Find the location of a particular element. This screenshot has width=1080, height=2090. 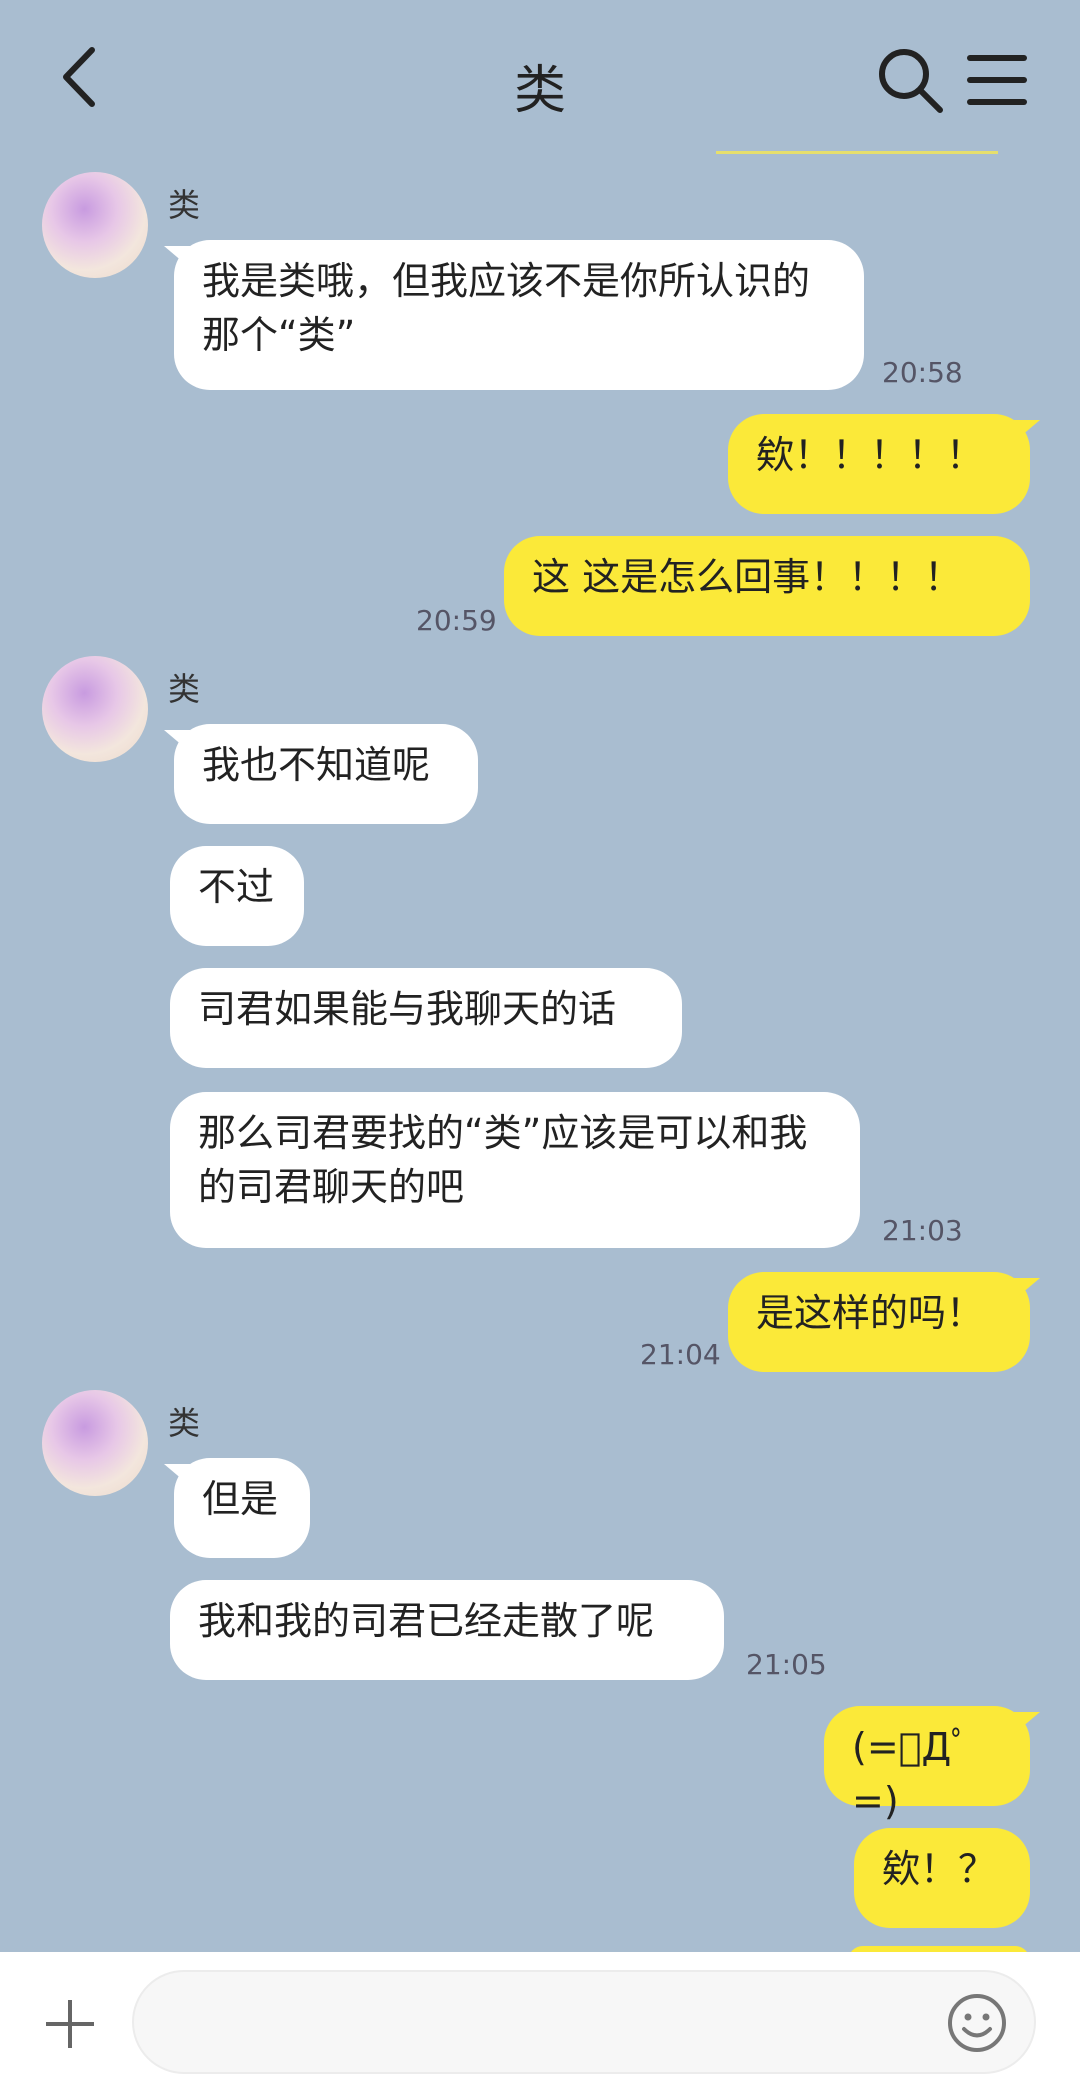

attach-button is located at coordinates (70, 2024).